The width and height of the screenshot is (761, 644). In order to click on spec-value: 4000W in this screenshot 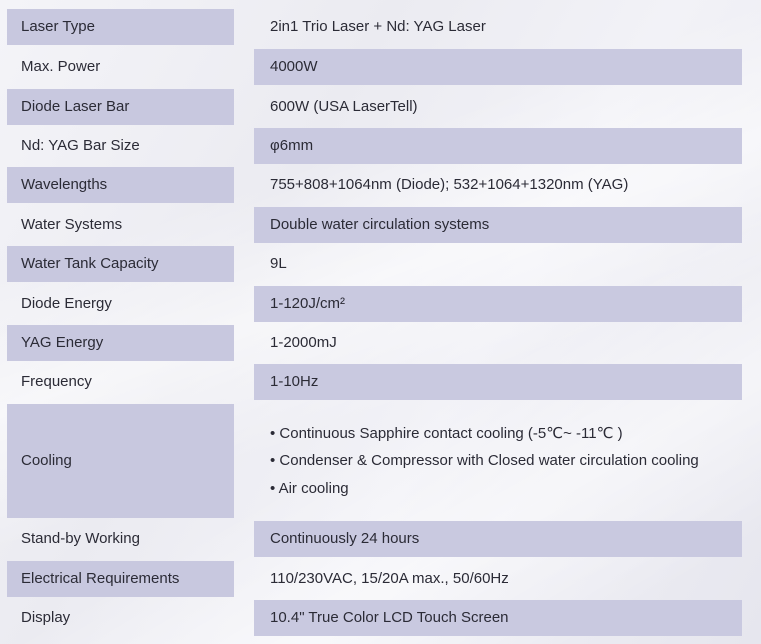, I will do `click(498, 67)`.